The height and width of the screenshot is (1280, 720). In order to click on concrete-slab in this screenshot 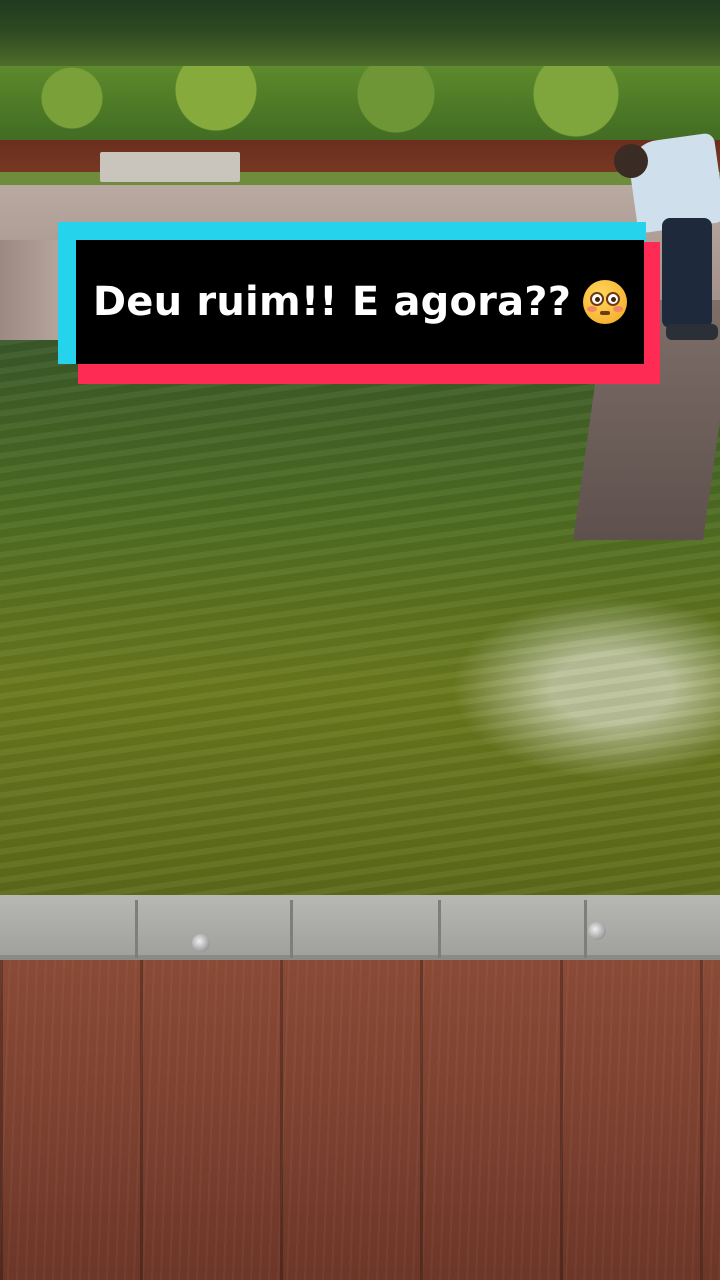, I will do `click(170, 167)`.